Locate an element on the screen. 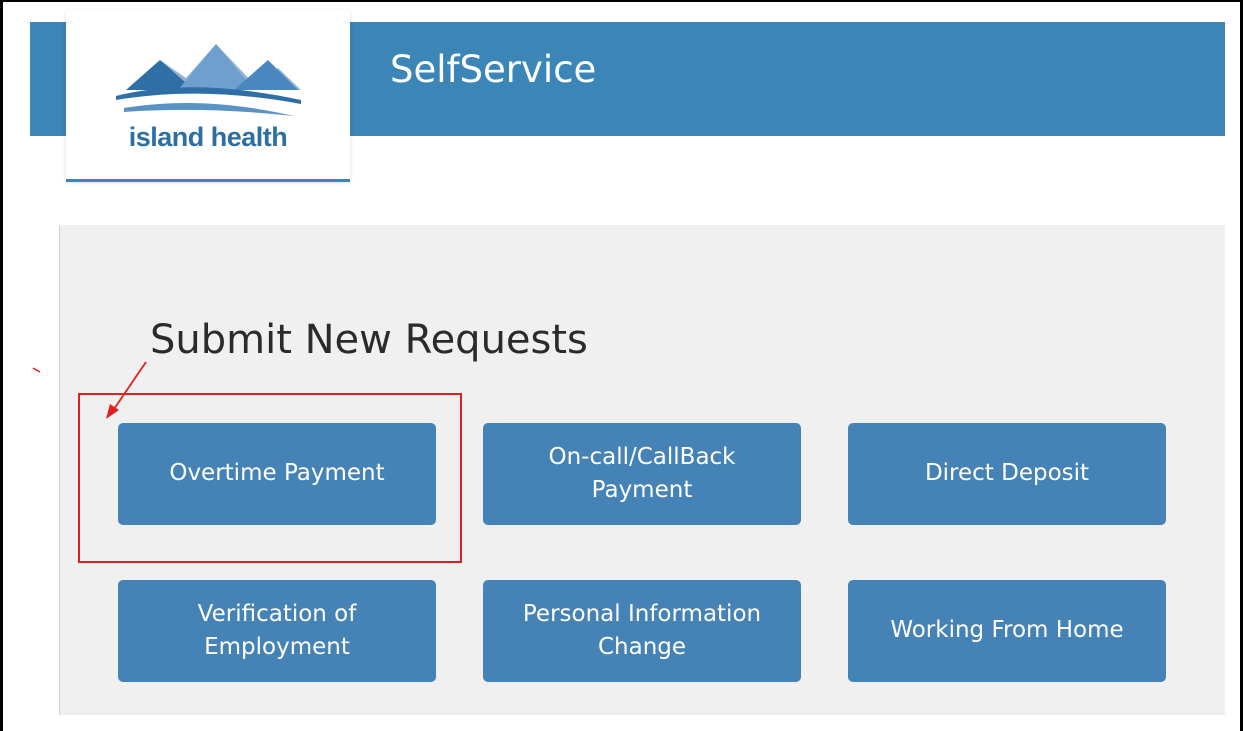 Image resolution: width=1243 pixels, height=731 pixels. direct-deposit-button: Direct Deposit is located at coordinates (1007, 474).